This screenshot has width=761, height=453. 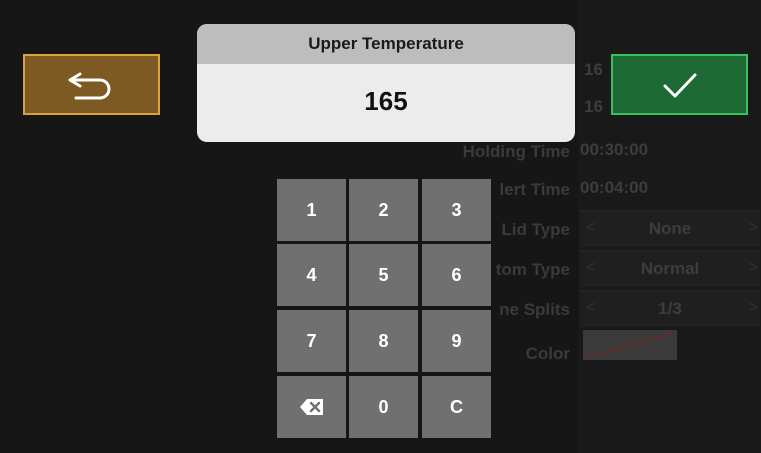 I want to click on key-8: 8, so click(x=383, y=341).